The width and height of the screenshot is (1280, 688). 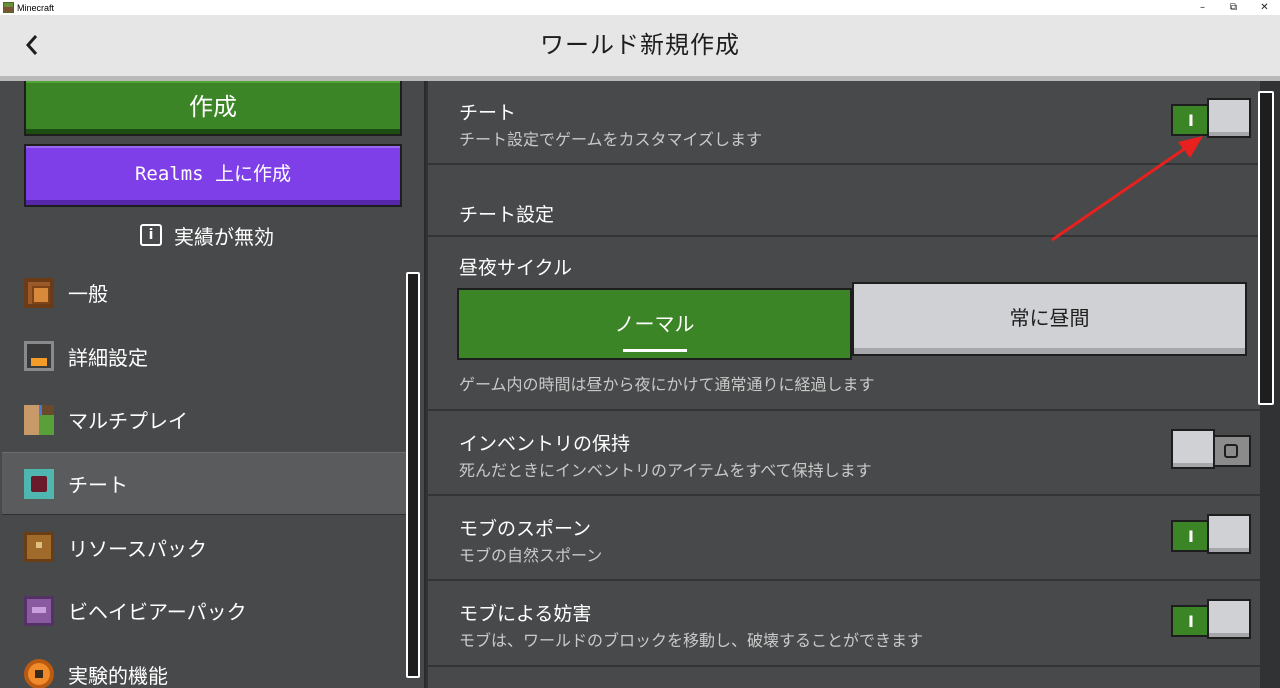 I want to click on mob-spawning-row: モブのスポーン モブの自然スポーン I, so click(x=844, y=538).